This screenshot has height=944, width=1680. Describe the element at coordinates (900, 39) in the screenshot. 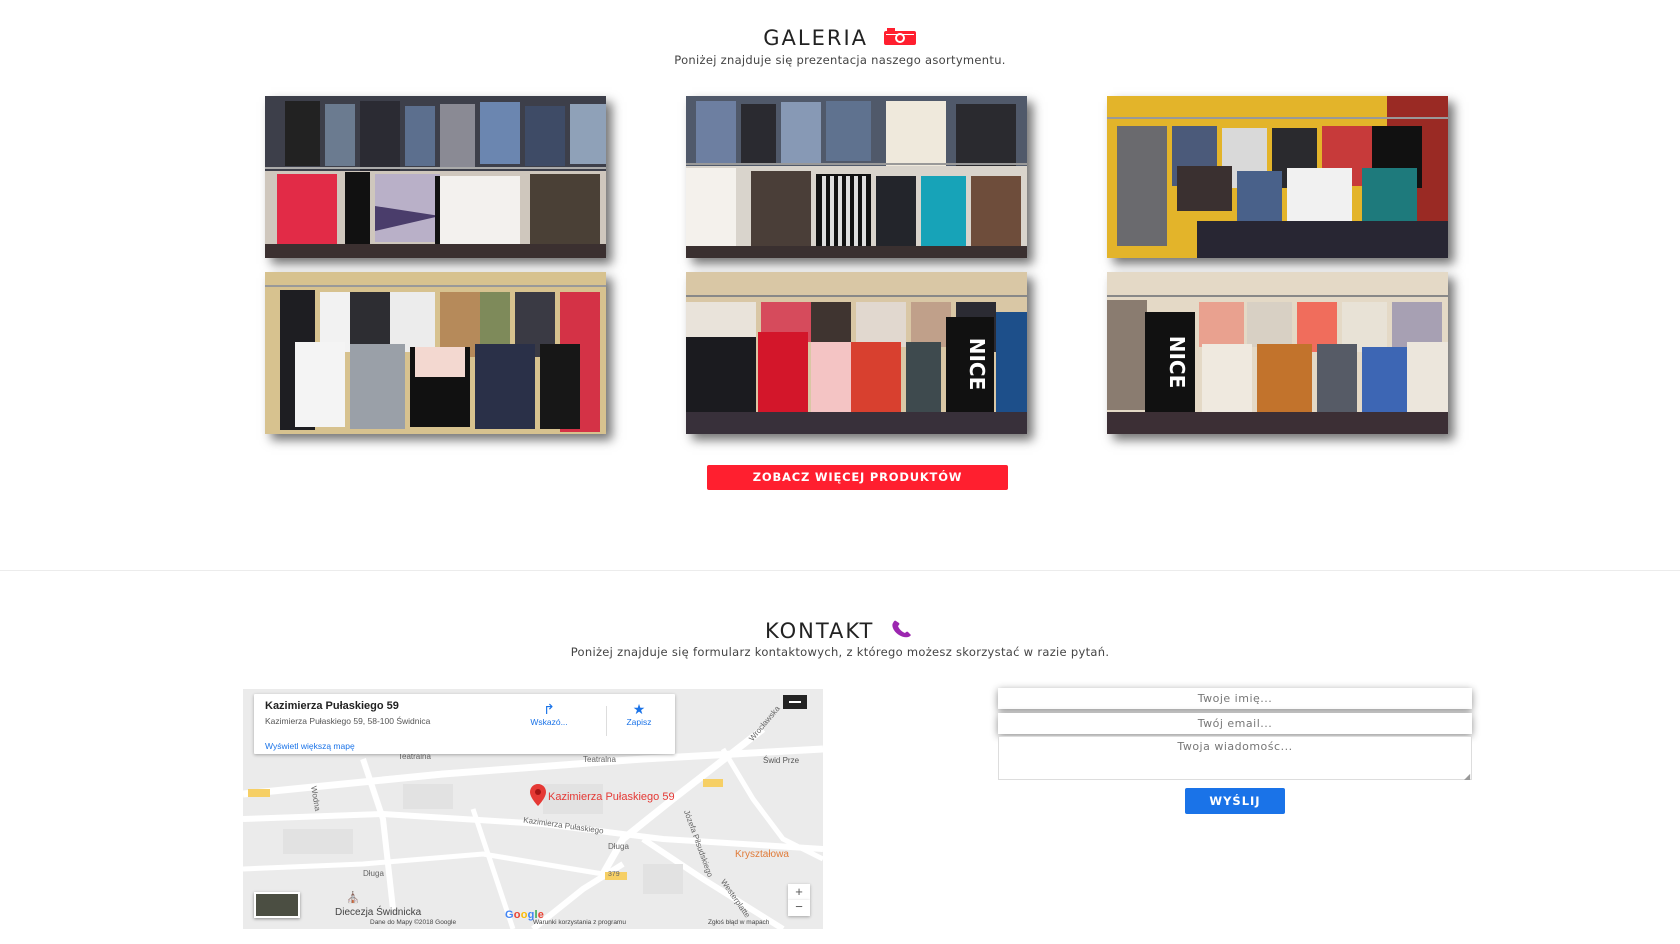

I see `camera-icon` at that location.